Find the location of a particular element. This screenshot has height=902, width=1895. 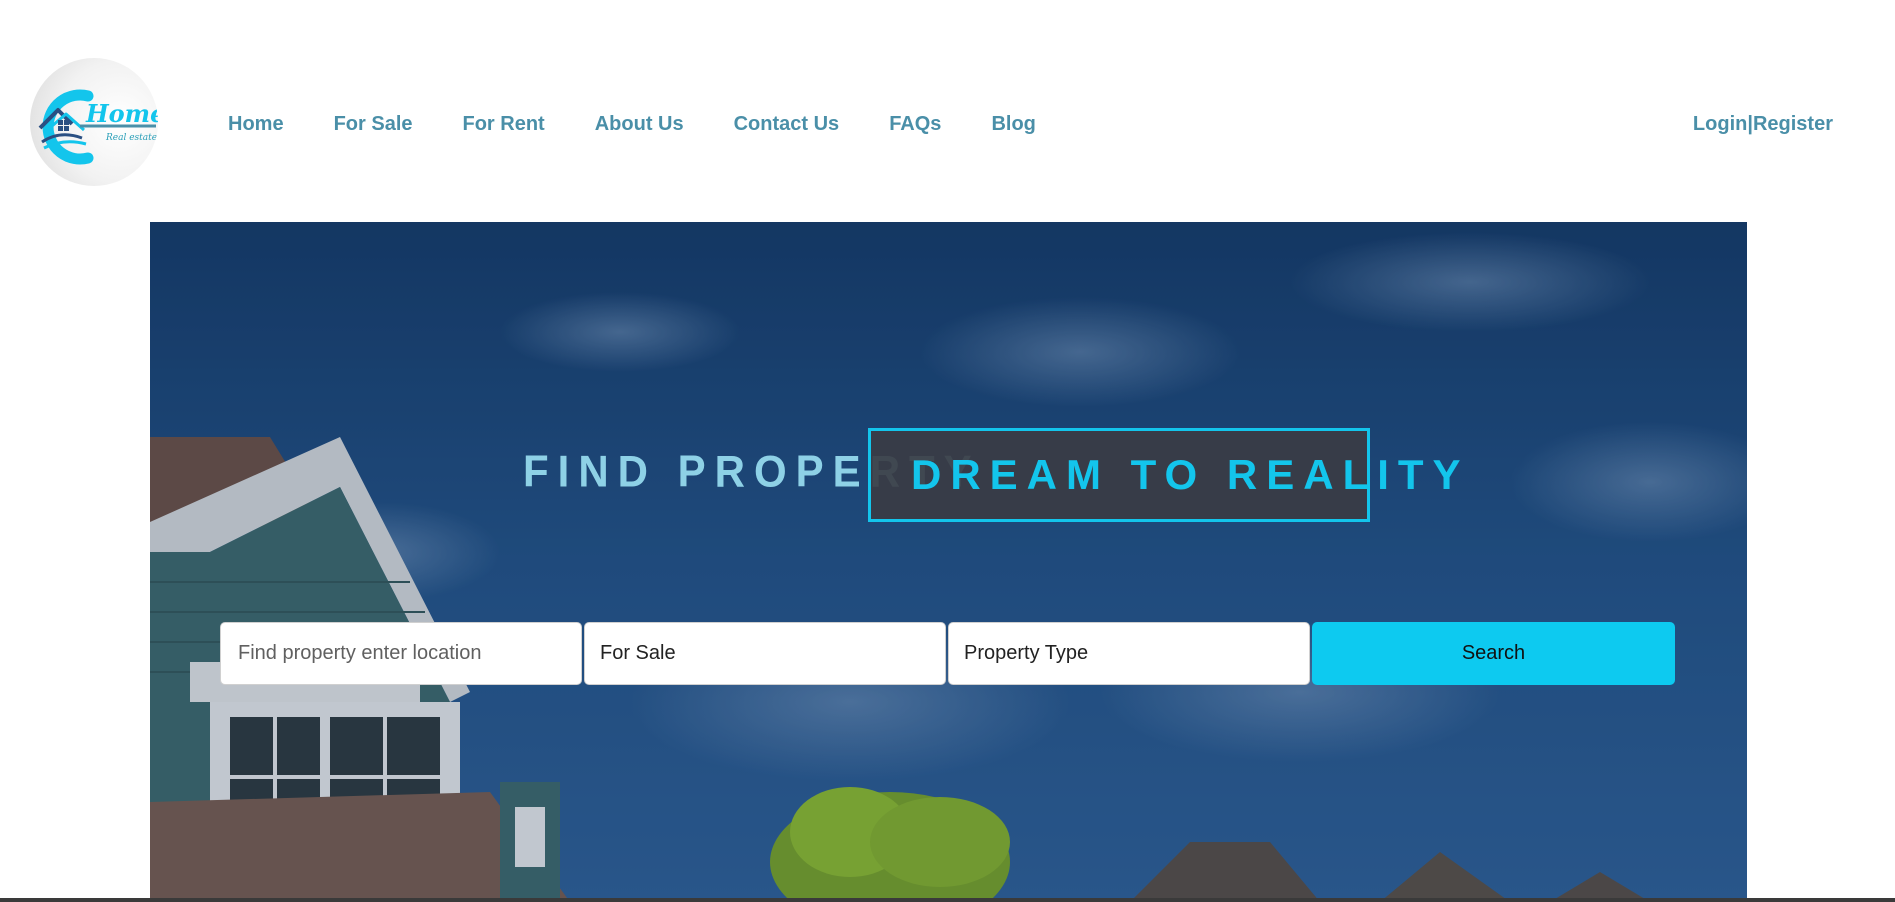

house-roof-icon: Home Real estate is located at coordinates (98, 127).